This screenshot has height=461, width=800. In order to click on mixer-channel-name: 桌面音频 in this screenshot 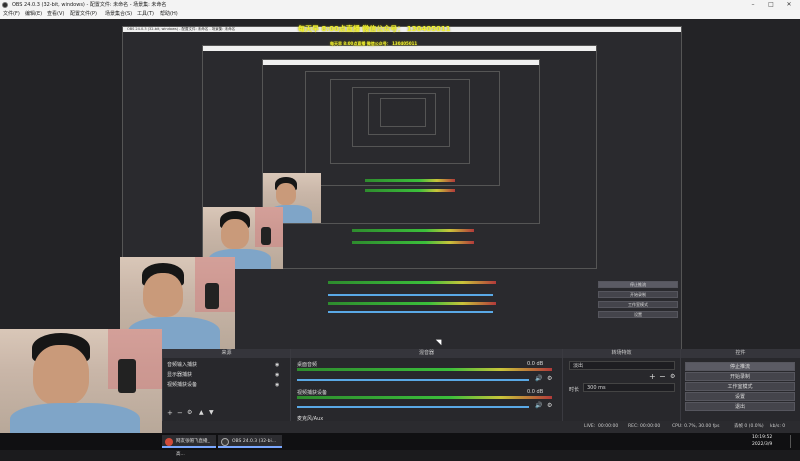, I will do `click(307, 365)`.